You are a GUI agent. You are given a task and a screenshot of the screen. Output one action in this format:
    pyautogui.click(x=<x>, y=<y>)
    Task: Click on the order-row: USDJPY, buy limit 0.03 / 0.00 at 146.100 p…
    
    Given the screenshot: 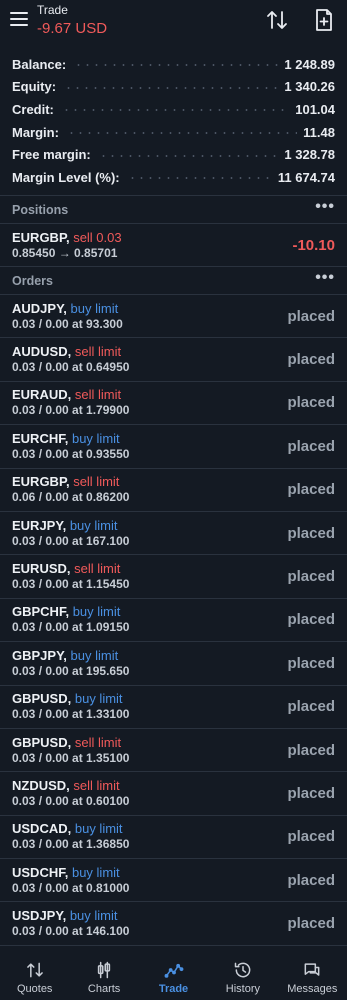 What is the action you would take?
    pyautogui.click(x=173, y=924)
    